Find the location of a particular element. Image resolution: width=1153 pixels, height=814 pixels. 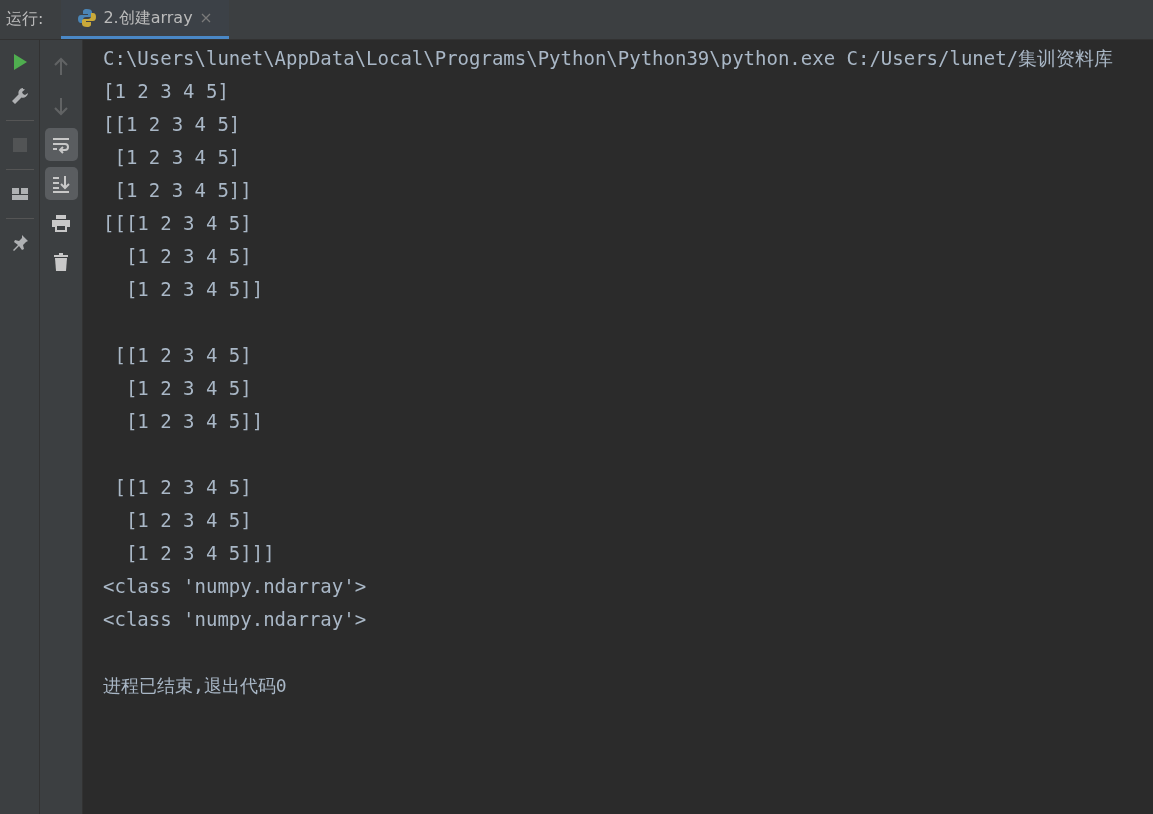

run-label: 运行: is located at coordinates (25, 19).